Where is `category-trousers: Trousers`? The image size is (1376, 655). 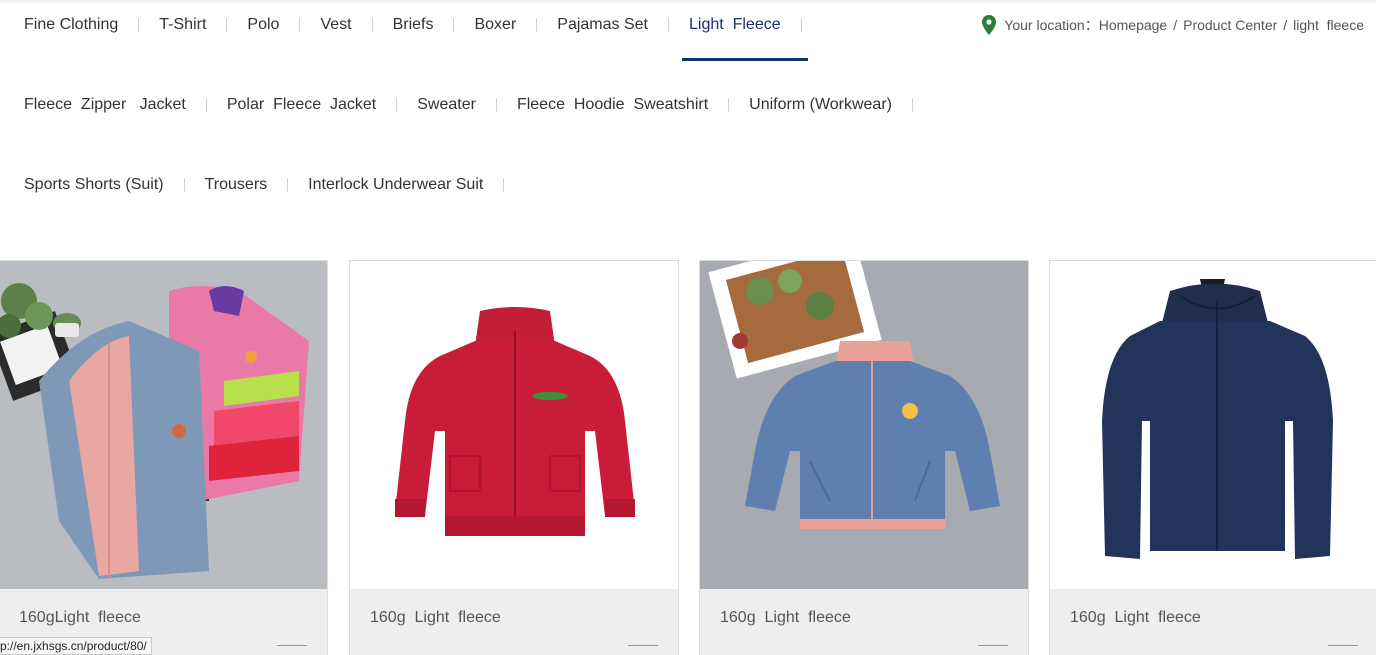
category-trousers: Trousers is located at coordinates (257, 185).